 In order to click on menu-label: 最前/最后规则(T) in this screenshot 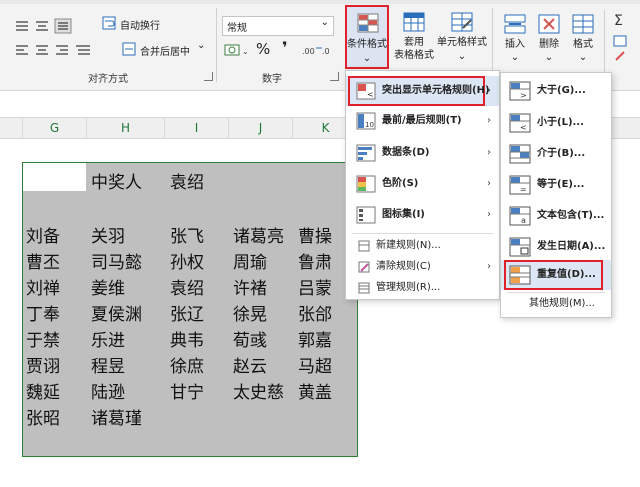, I will do `click(422, 120)`.